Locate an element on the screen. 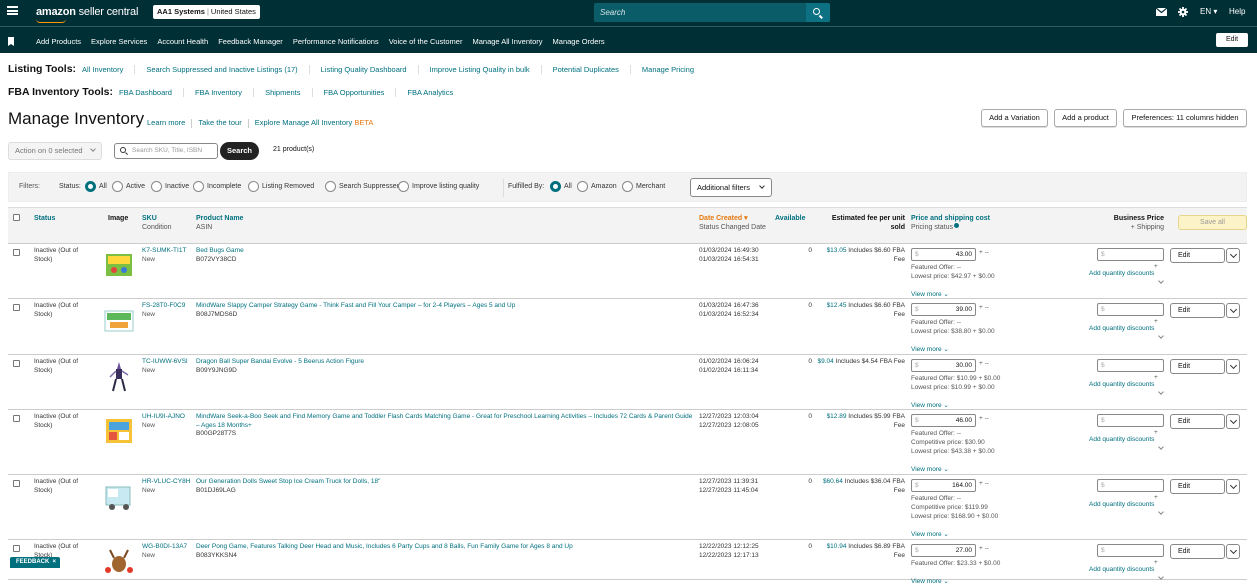 The width and height of the screenshot is (1257, 585). add-variation-button: Add a Variation is located at coordinates (1014, 118).